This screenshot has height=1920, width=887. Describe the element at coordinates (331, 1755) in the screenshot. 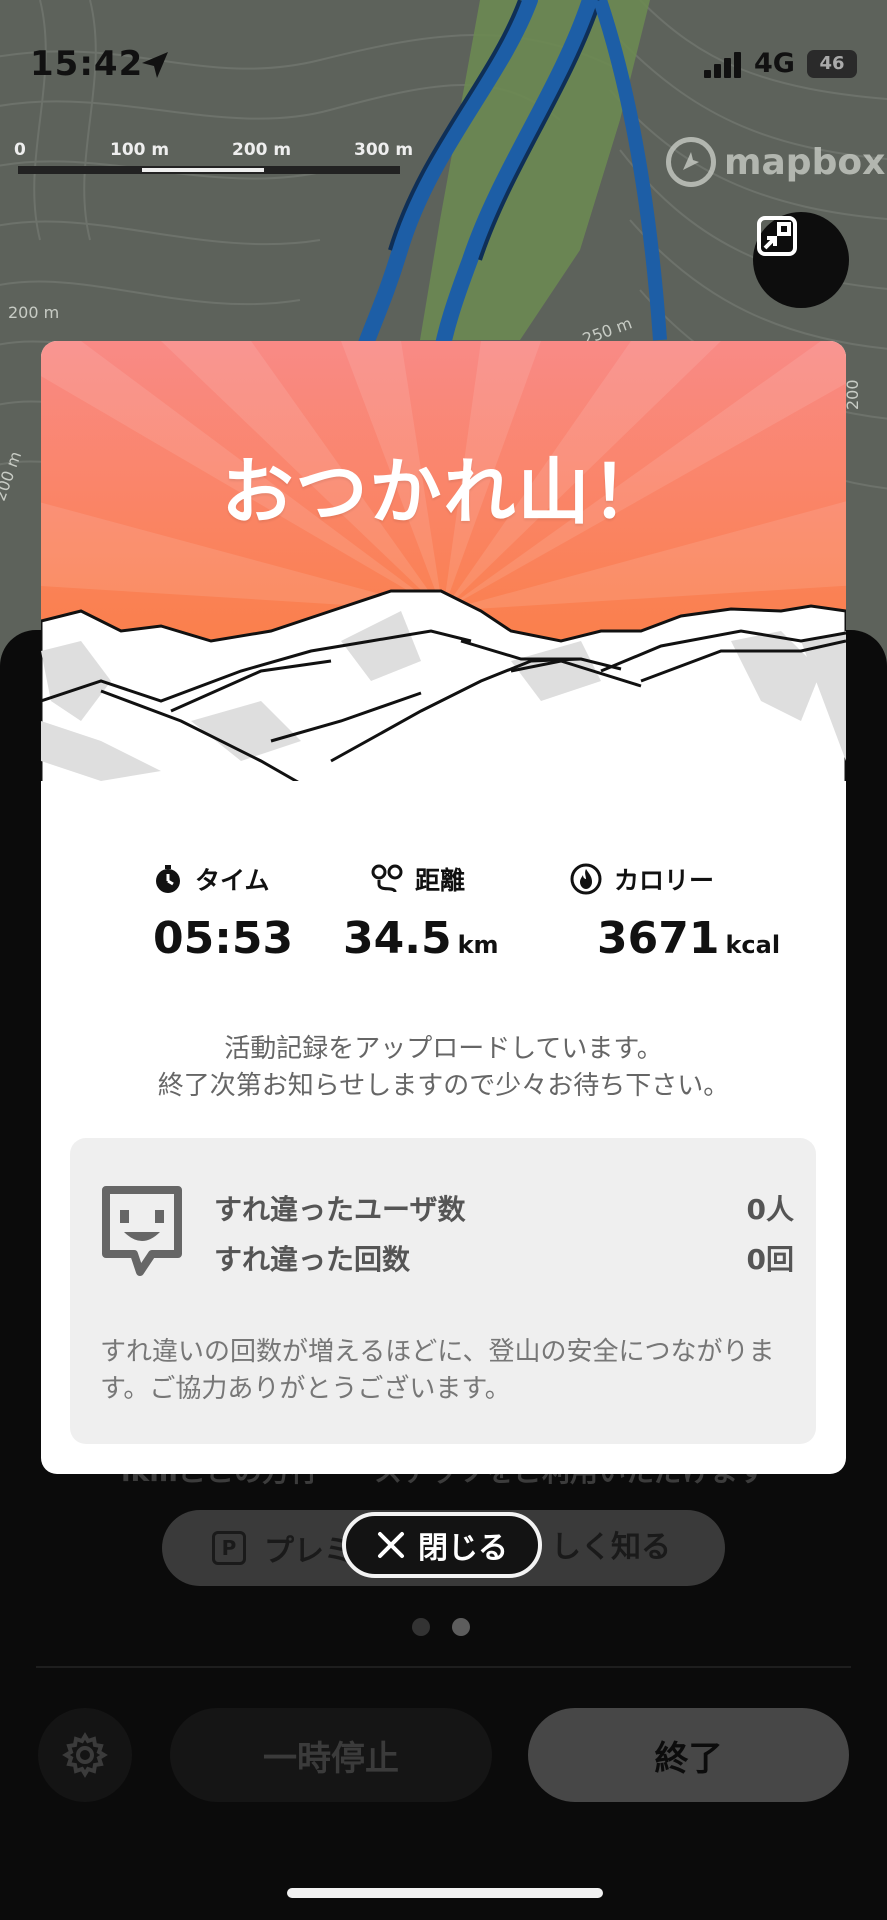

I see `pause-button: 一時停止` at that location.